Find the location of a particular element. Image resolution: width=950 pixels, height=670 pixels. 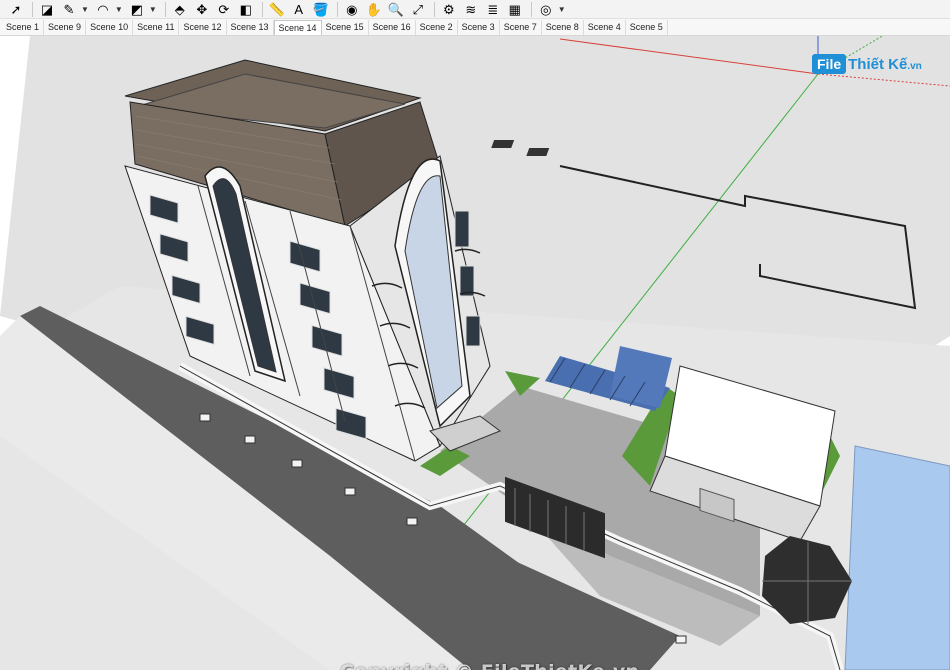

scene-tab: Scene 16 is located at coordinates (392, 27).